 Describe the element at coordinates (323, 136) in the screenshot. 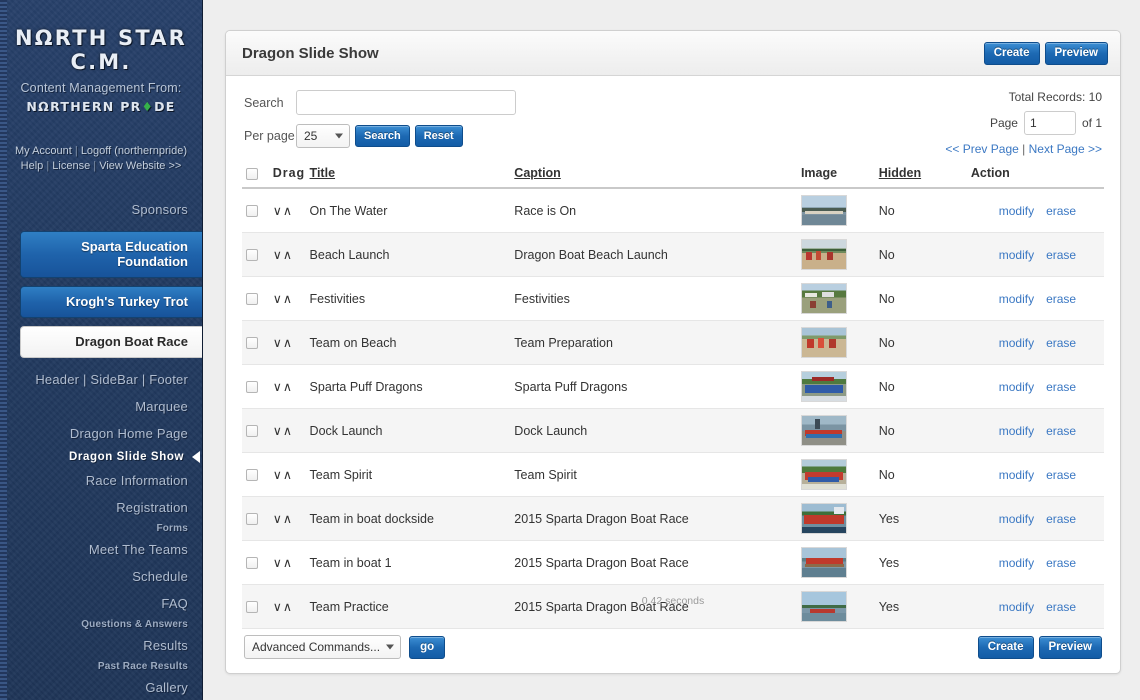

I see `per-page-select: 25` at that location.